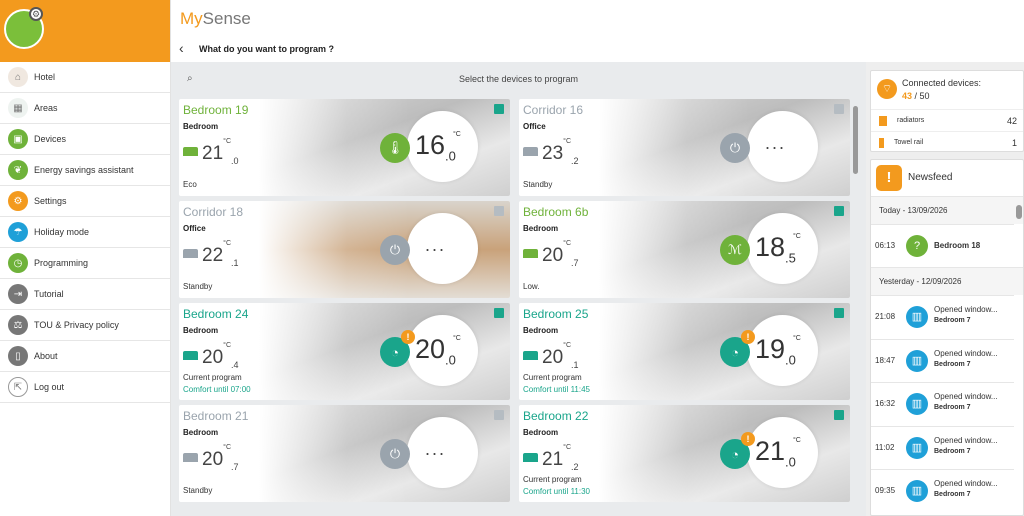  Describe the element at coordinates (50, 201) in the screenshot. I see `sidebar-item-label: Settings` at that location.